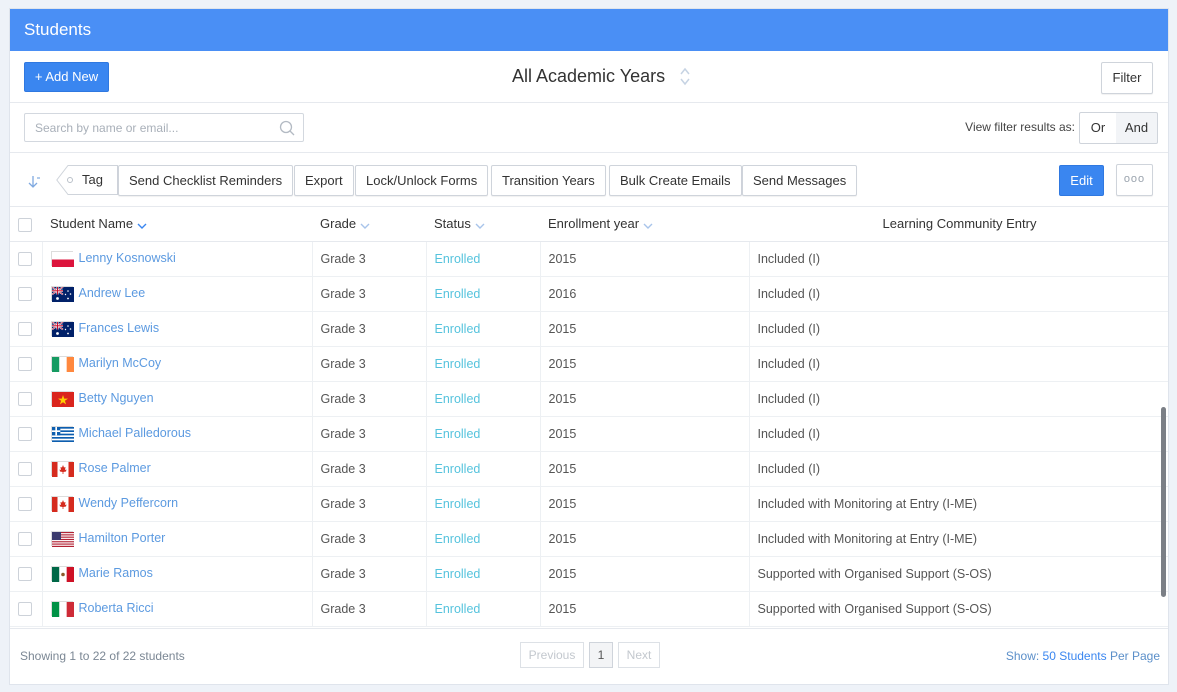  Describe the element at coordinates (548, 180) in the screenshot. I see `transition-years-button: Transition Years` at that location.